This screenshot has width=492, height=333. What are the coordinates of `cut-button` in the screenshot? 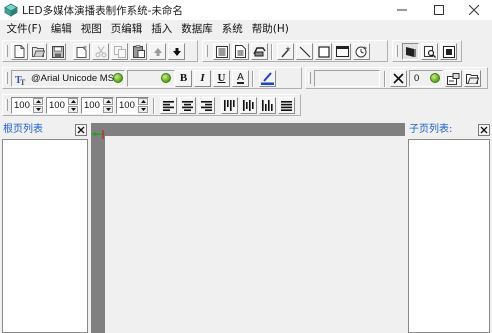 It's located at (100, 51).